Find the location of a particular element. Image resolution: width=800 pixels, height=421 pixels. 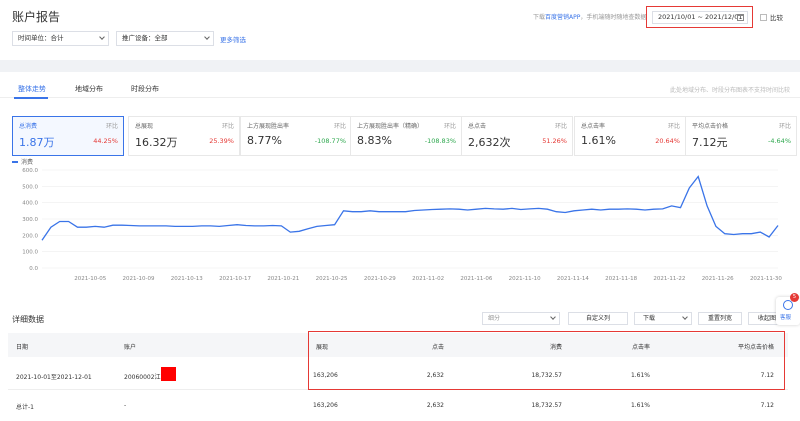

segment-placeholder: 细分 is located at coordinates (494, 318).